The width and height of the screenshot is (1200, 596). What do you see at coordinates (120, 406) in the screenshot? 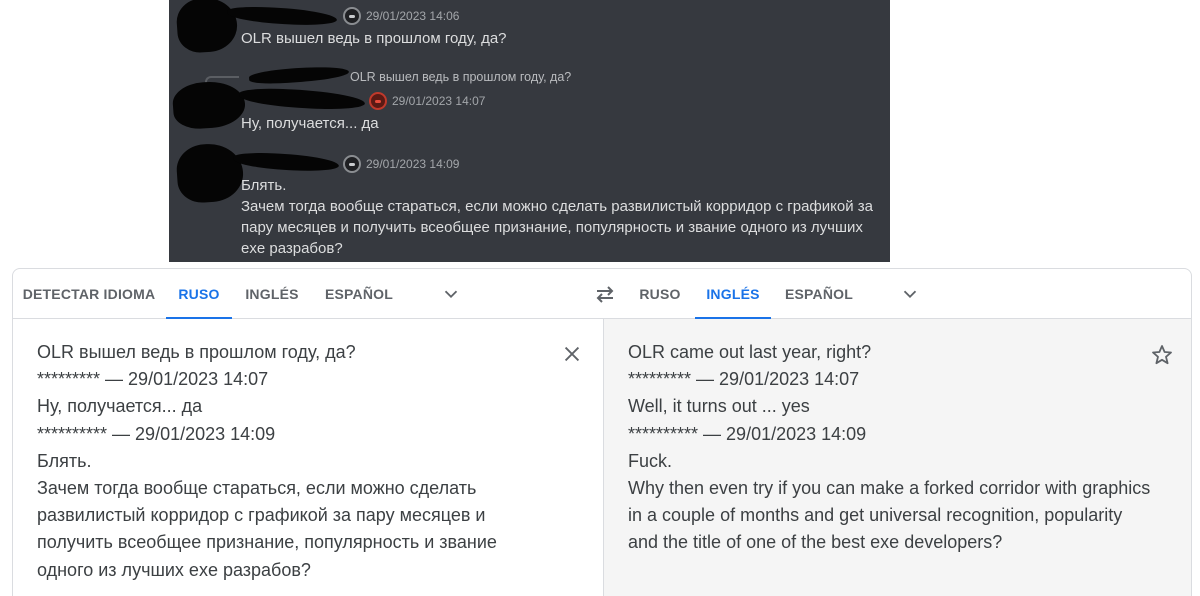
I see `source-line: Ну, получается... да` at bounding box center [120, 406].